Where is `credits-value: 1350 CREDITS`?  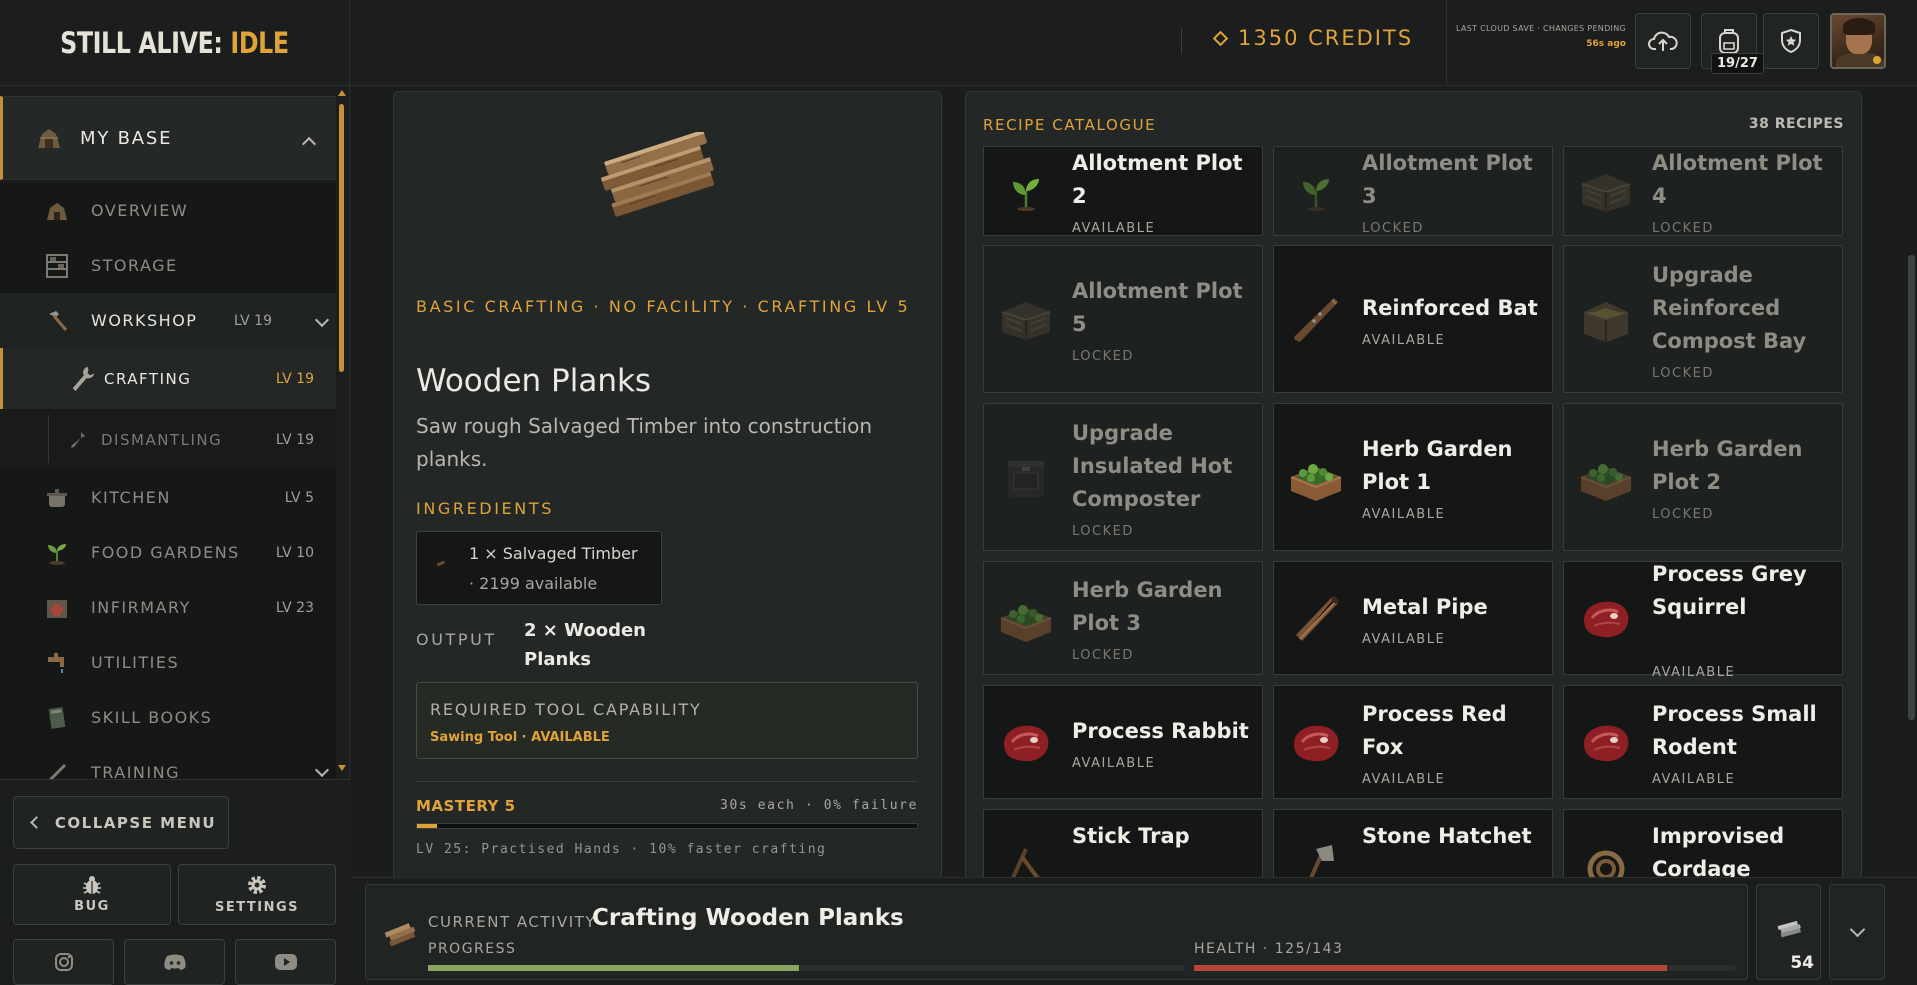
credits-value: 1350 CREDITS is located at coordinates (1326, 38).